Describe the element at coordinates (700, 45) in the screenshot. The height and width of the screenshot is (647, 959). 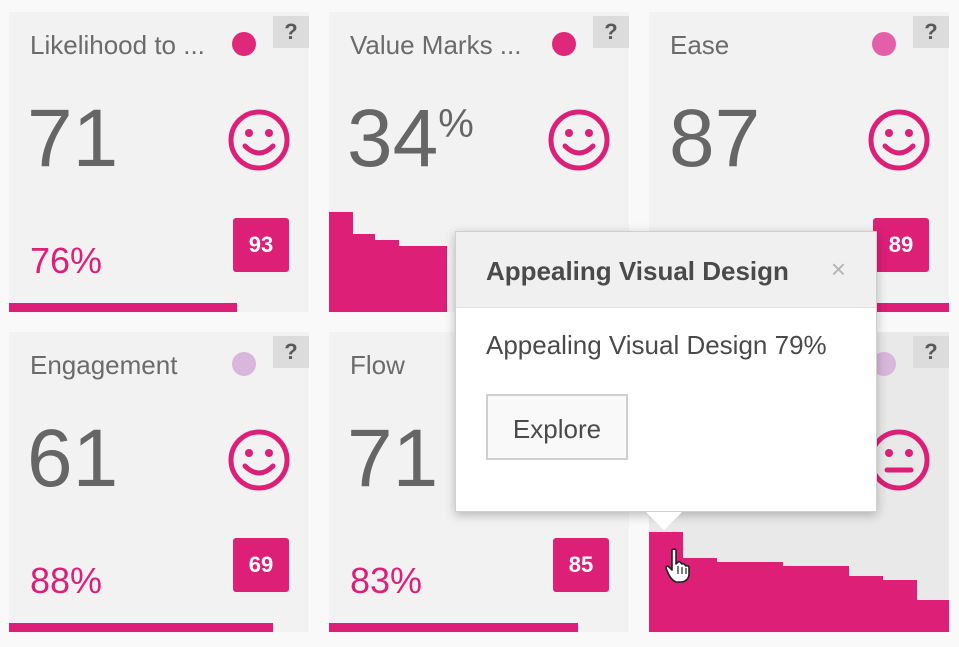
I see `card-title: Ease` at that location.